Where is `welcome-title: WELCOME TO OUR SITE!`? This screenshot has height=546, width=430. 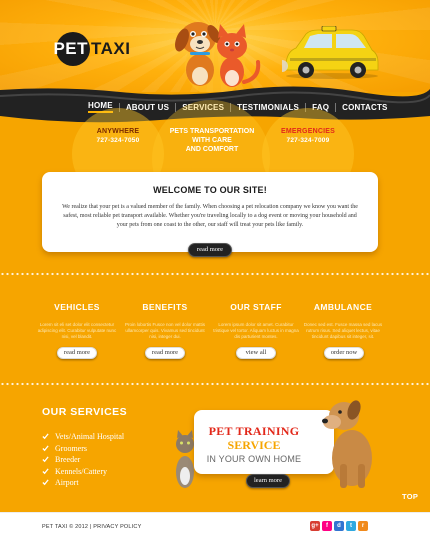 welcome-title: WELCOME TO OUR SITE! is located at coordinates (210, 190).